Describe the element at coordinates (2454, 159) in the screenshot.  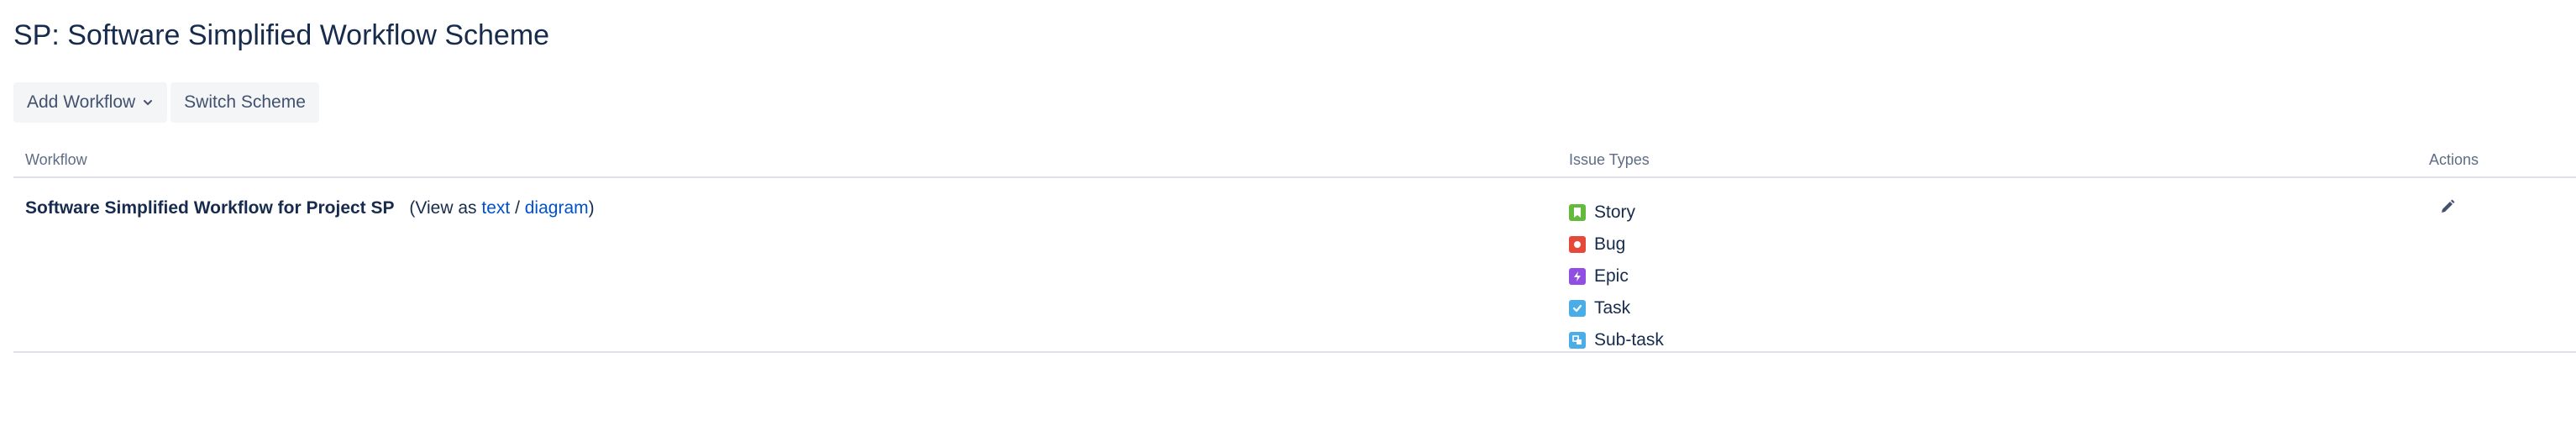
I see `column-header-actions: Actions` at that location.